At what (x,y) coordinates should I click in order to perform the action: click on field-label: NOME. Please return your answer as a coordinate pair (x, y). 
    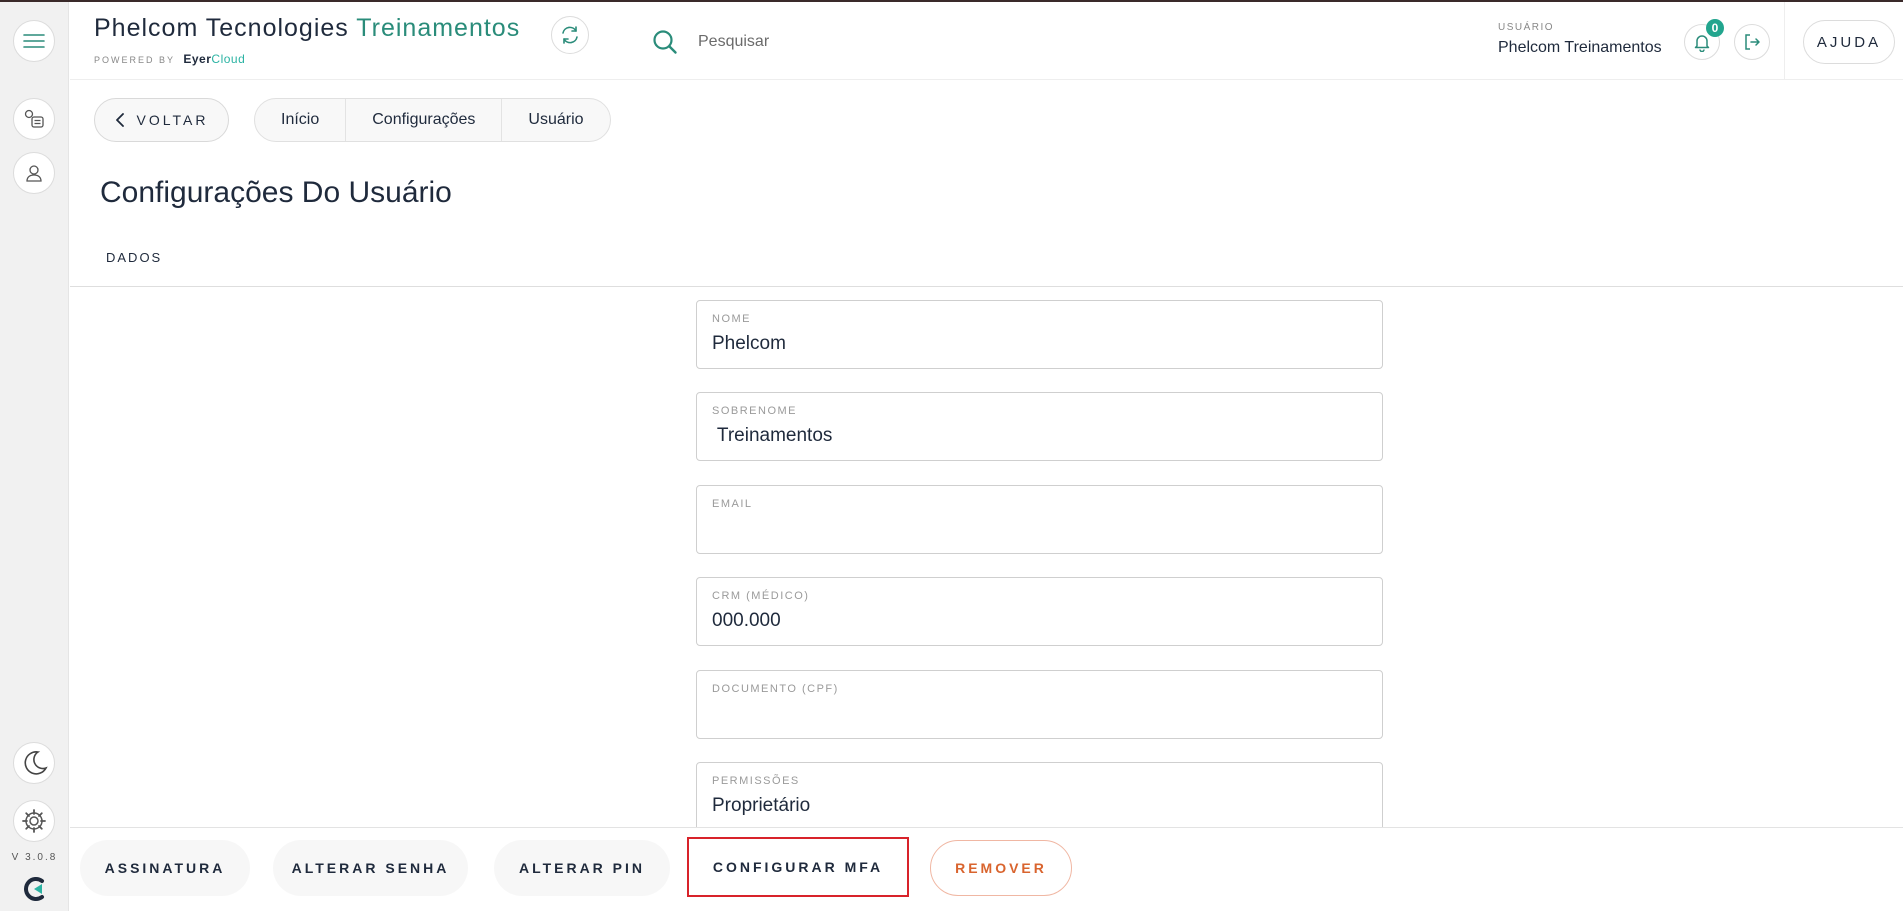
    Looking at the image, I should click on (731, 319).